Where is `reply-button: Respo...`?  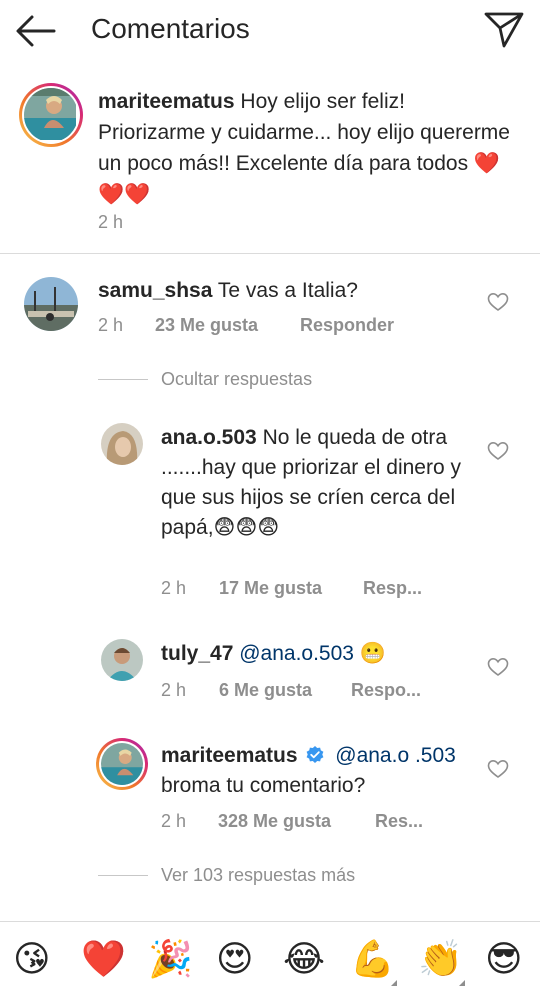 reply-button: Respo... is located at coordinates (386, 690).